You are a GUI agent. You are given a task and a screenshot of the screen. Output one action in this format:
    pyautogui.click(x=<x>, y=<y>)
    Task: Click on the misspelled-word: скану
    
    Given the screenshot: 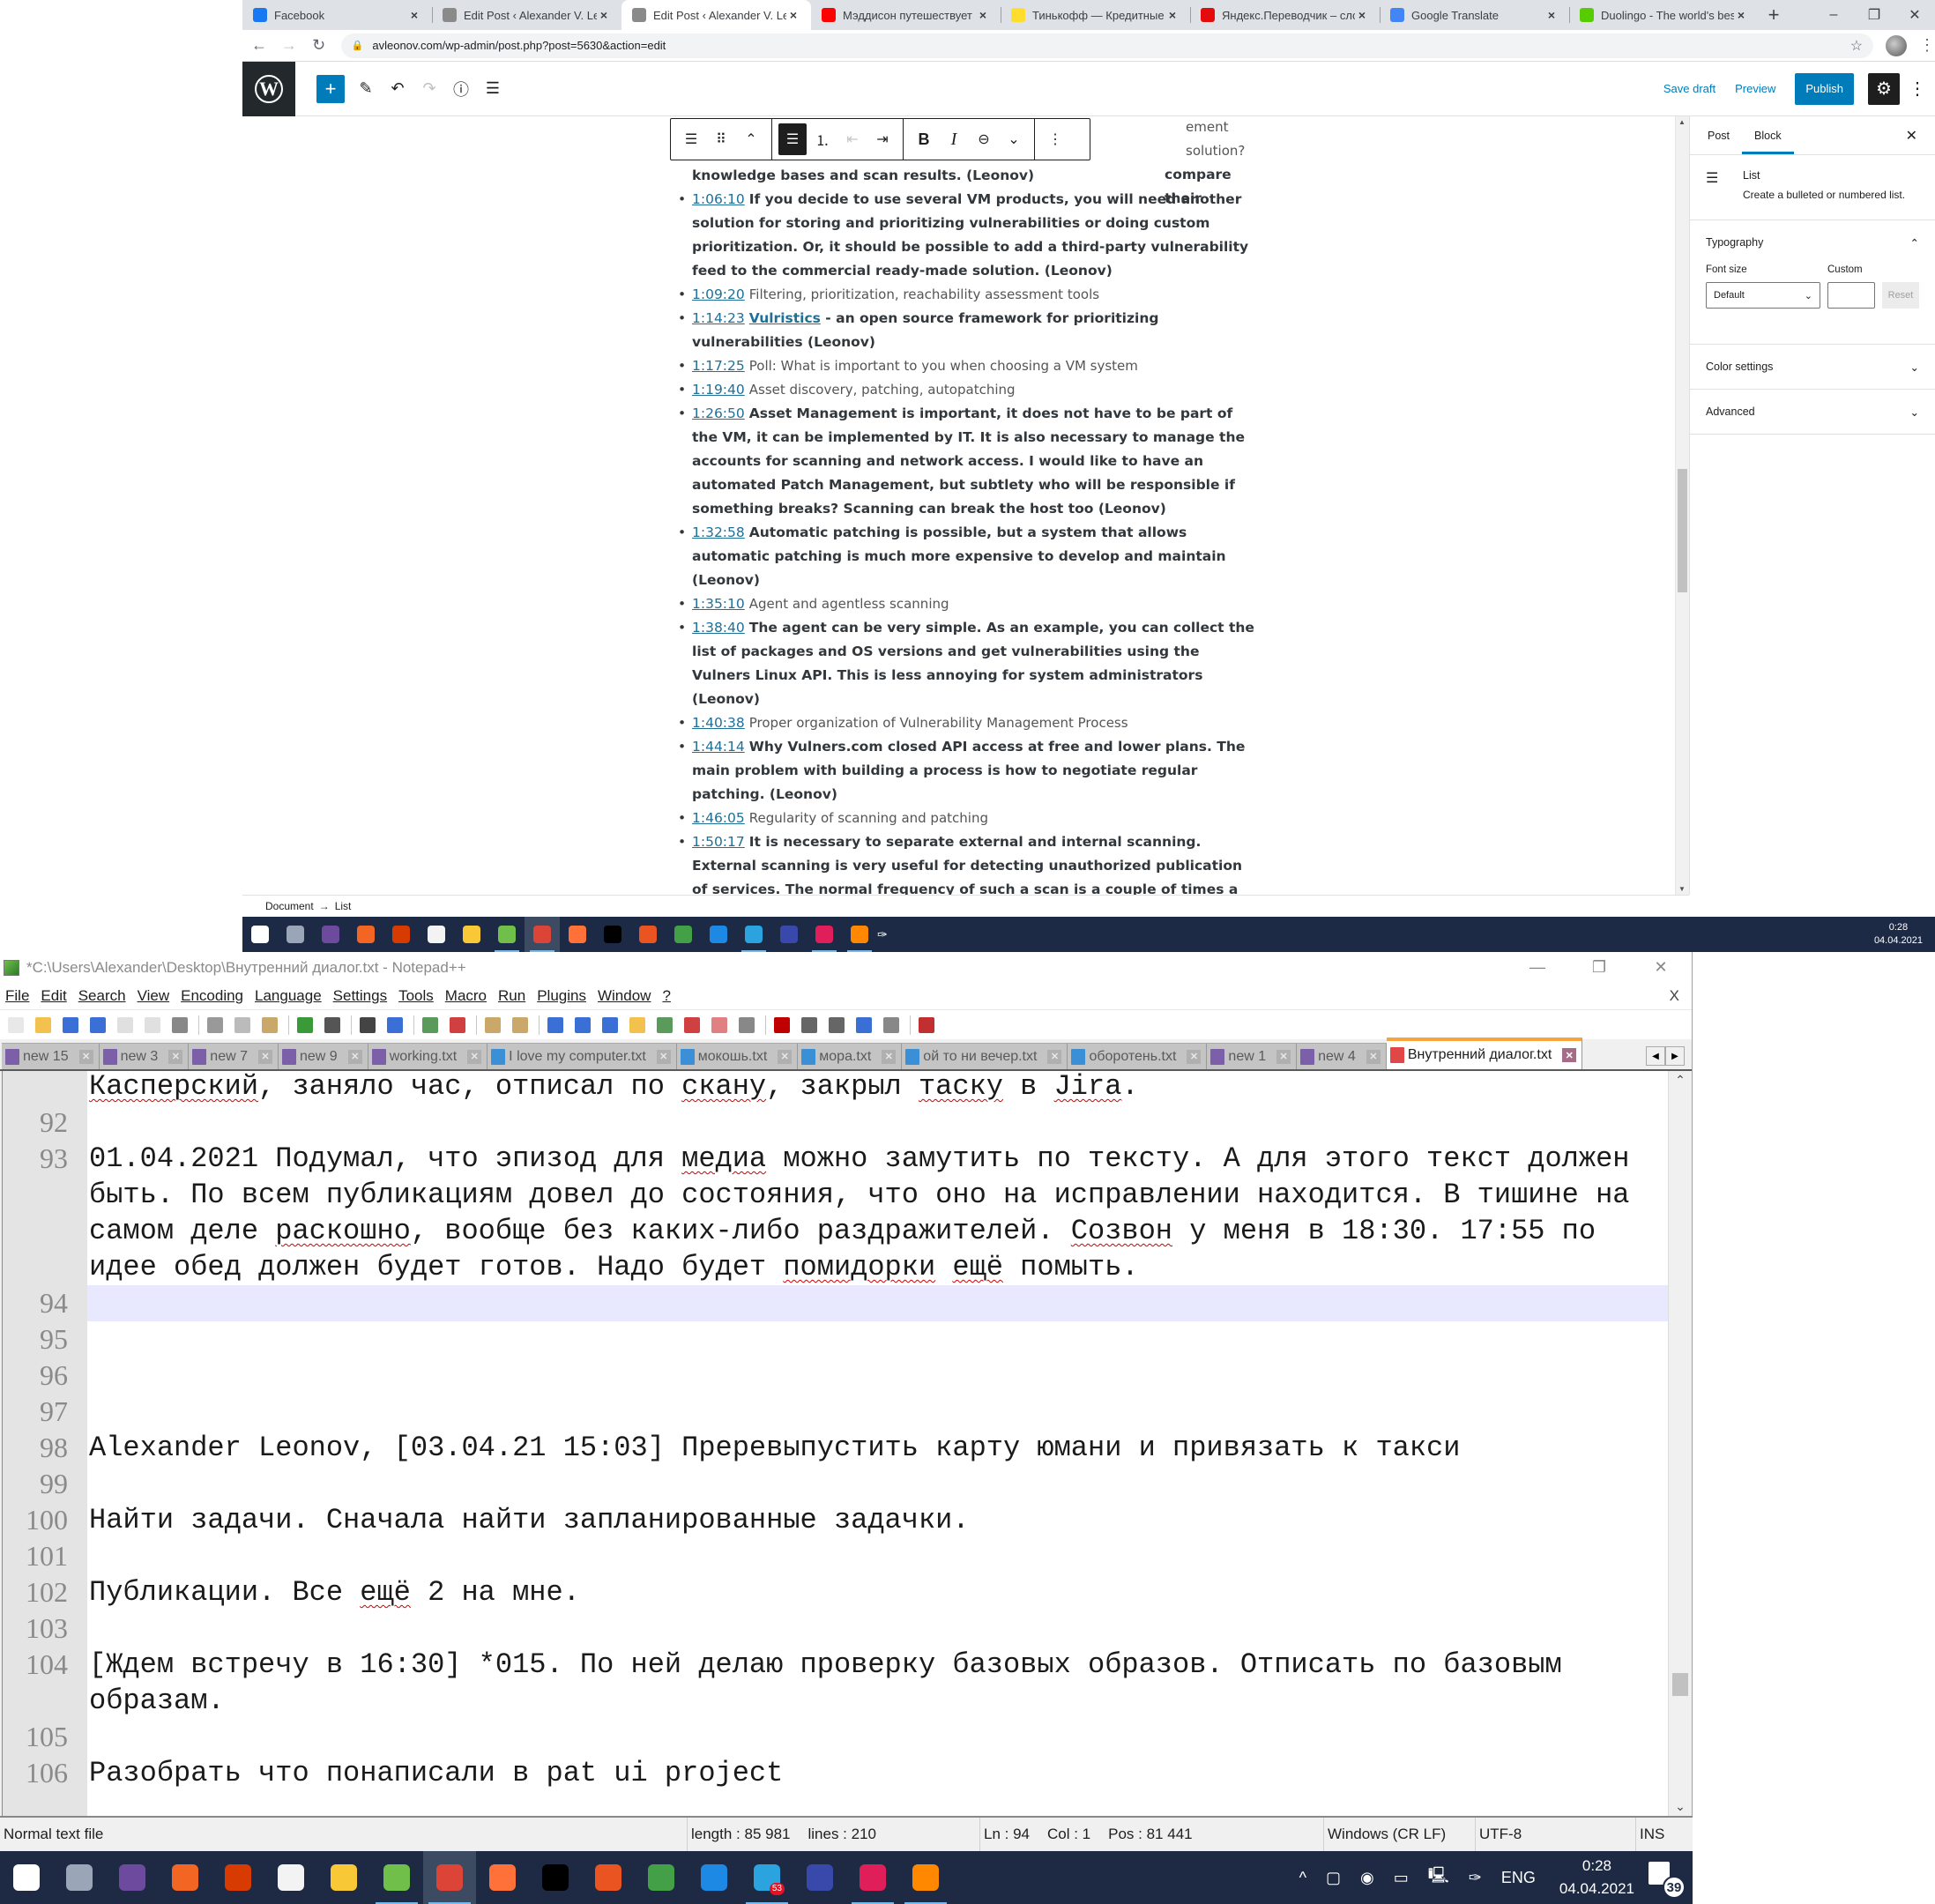 What is the action you would take?
    pyautogui.click(x=724, y=1087)
    